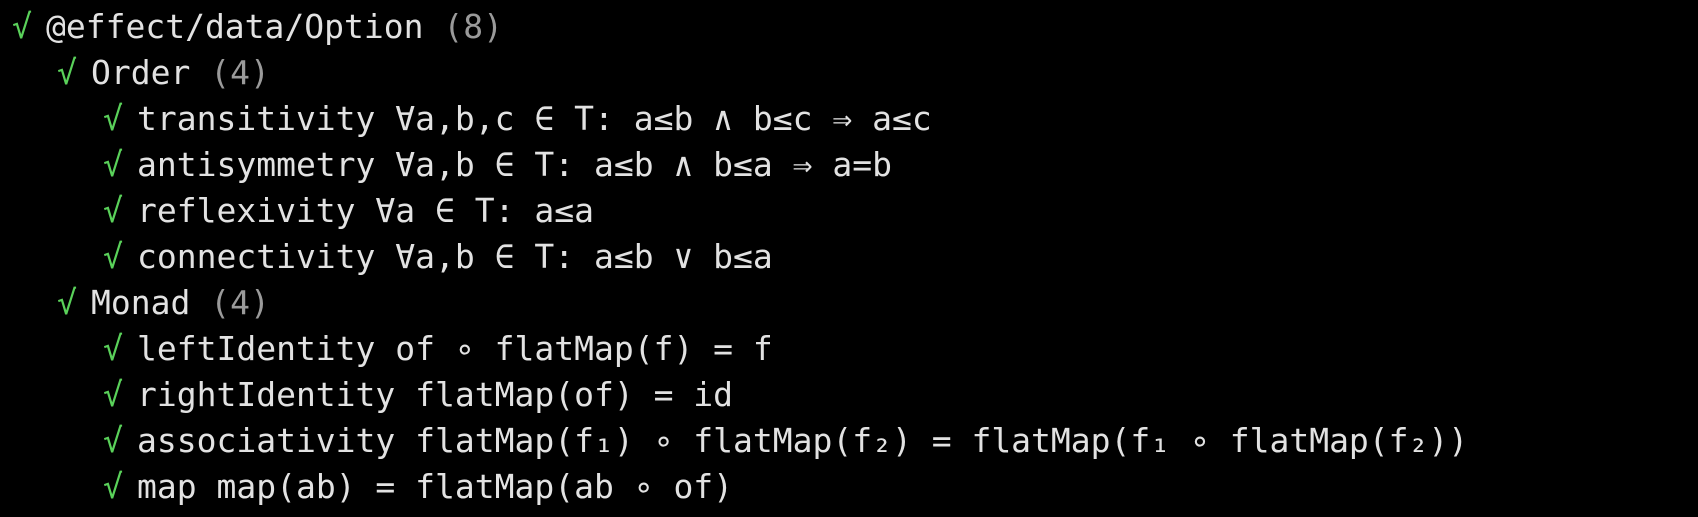 This screenshot has height=517, width=1698. I want to click on test-line: √ antisymmetry ∀a,b ∈ T: a≤b ∧ b≤a ⇒ a=b, so click(849, 165).